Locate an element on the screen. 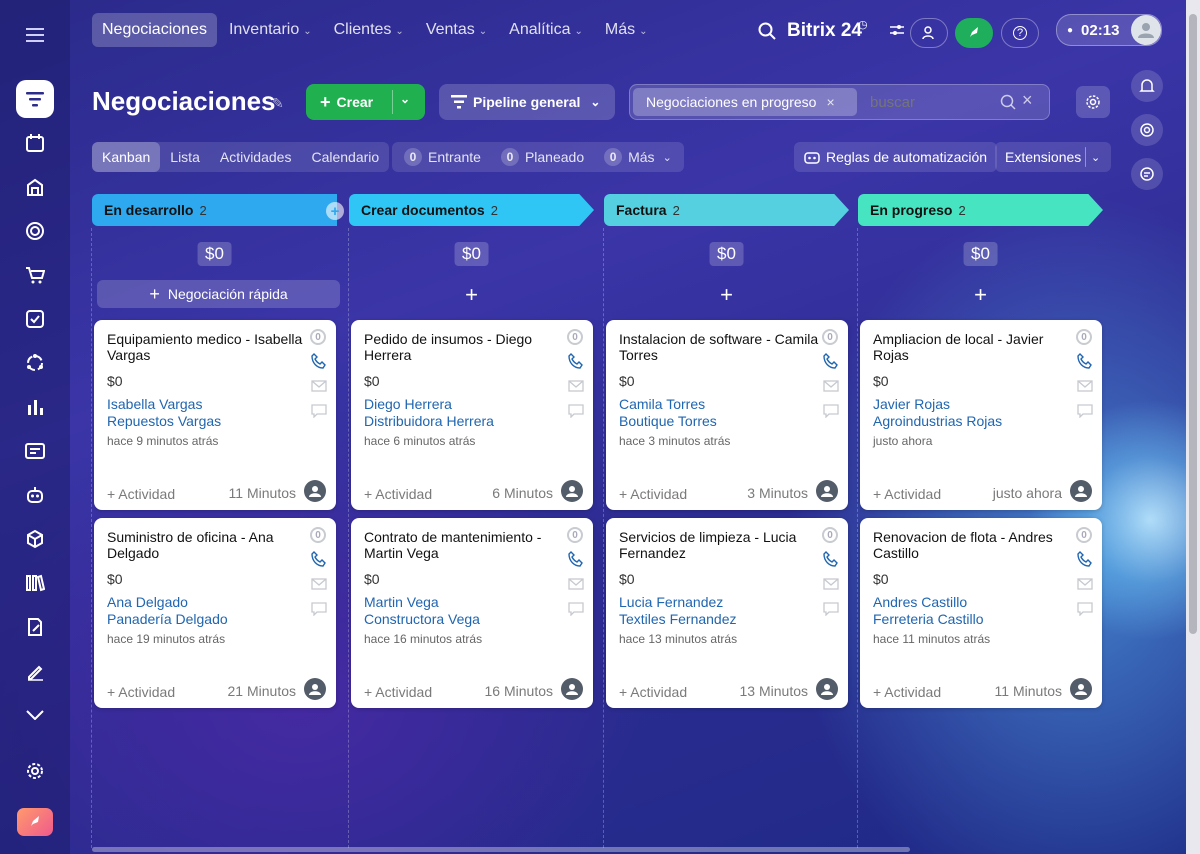 Image resolution: width=1200 pixels, height=854 pixels. tasks-icon is located at coordinates (35, 319).